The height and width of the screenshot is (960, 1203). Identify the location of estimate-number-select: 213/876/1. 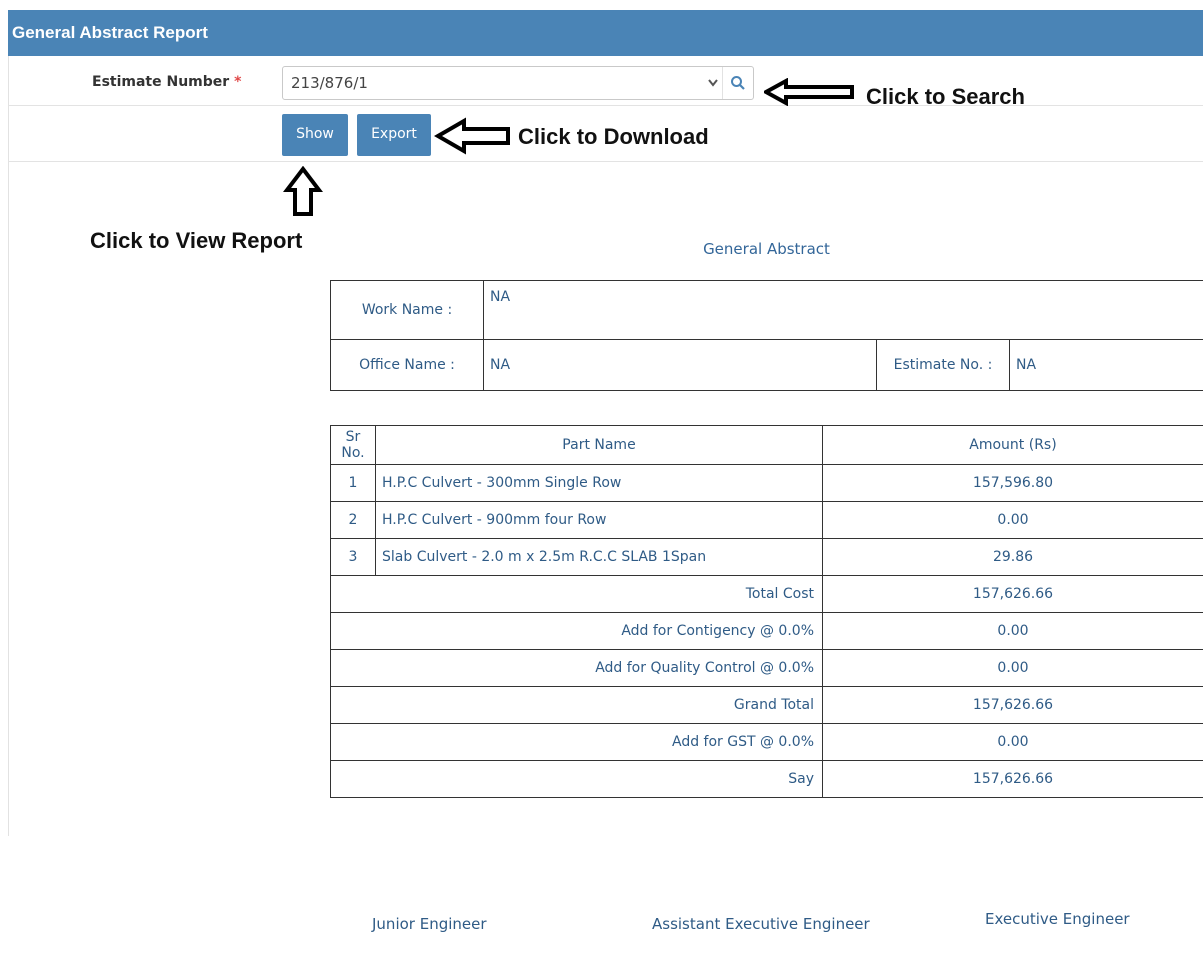
(518, 83).